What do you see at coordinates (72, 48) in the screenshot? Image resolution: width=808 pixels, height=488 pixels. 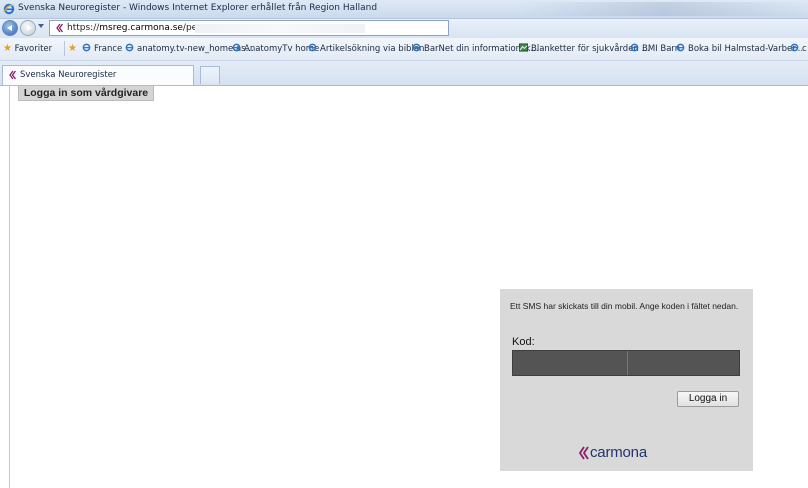 I see `add-favorite-icon: ★` at bounding box center [72, 48].